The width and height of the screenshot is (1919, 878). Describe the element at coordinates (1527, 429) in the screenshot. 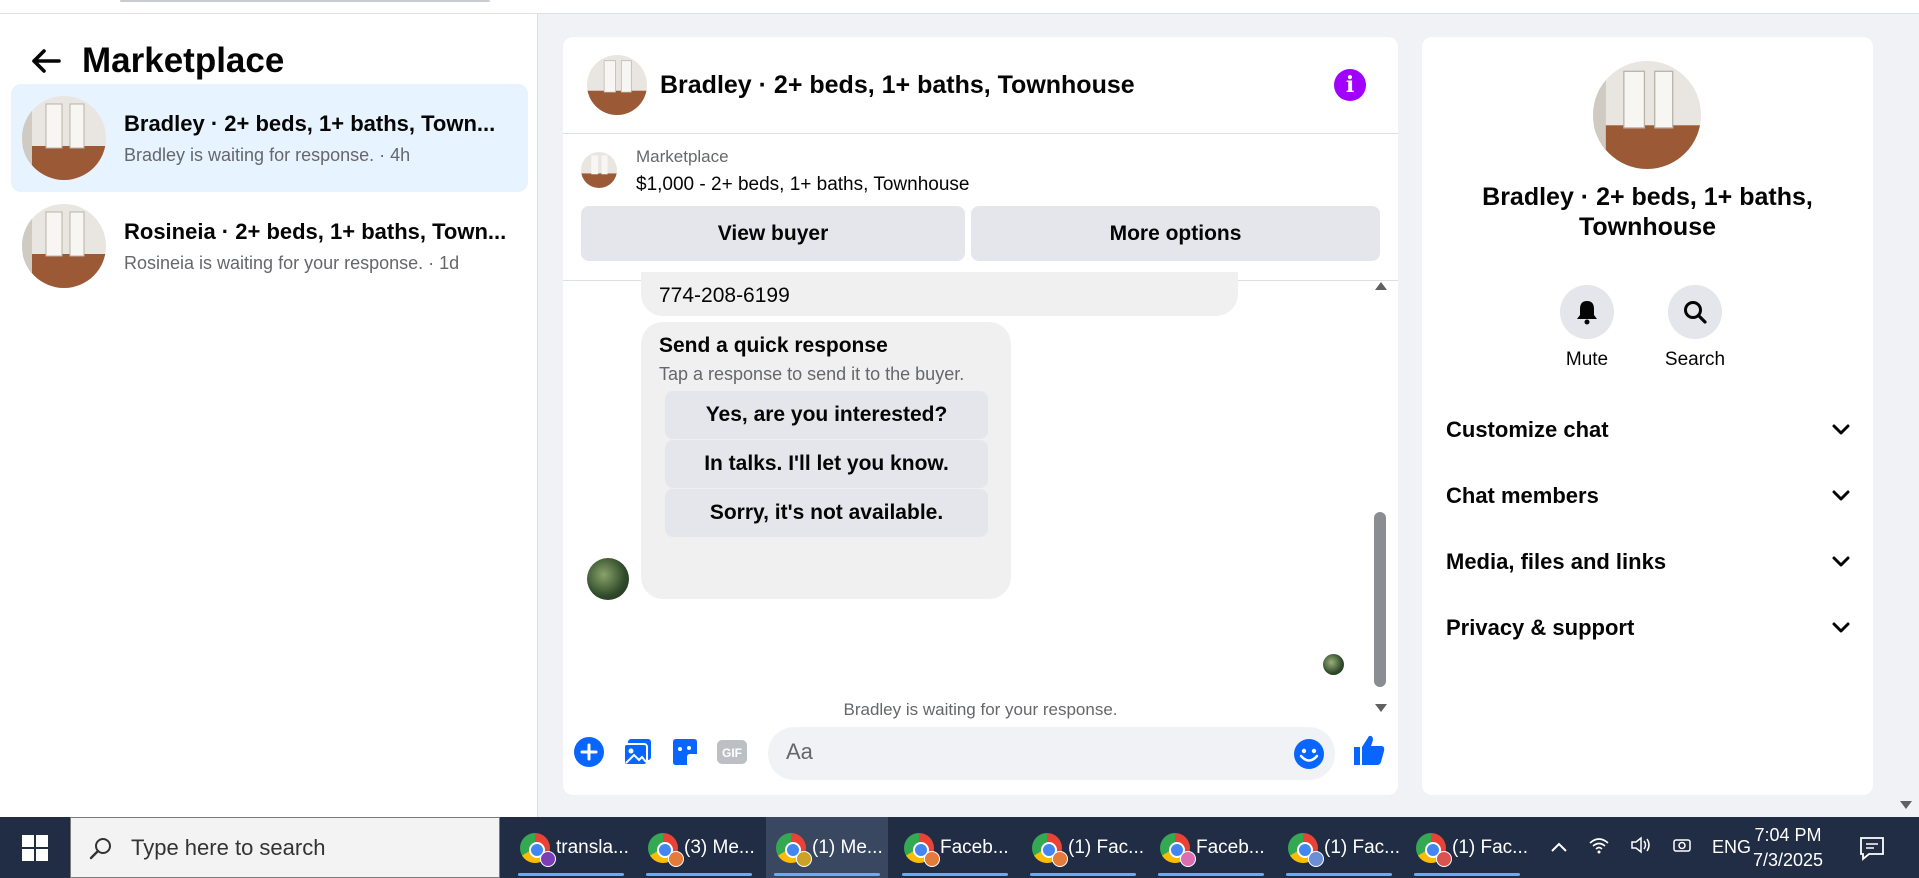

I see `section-label: Customize chat` at that location.